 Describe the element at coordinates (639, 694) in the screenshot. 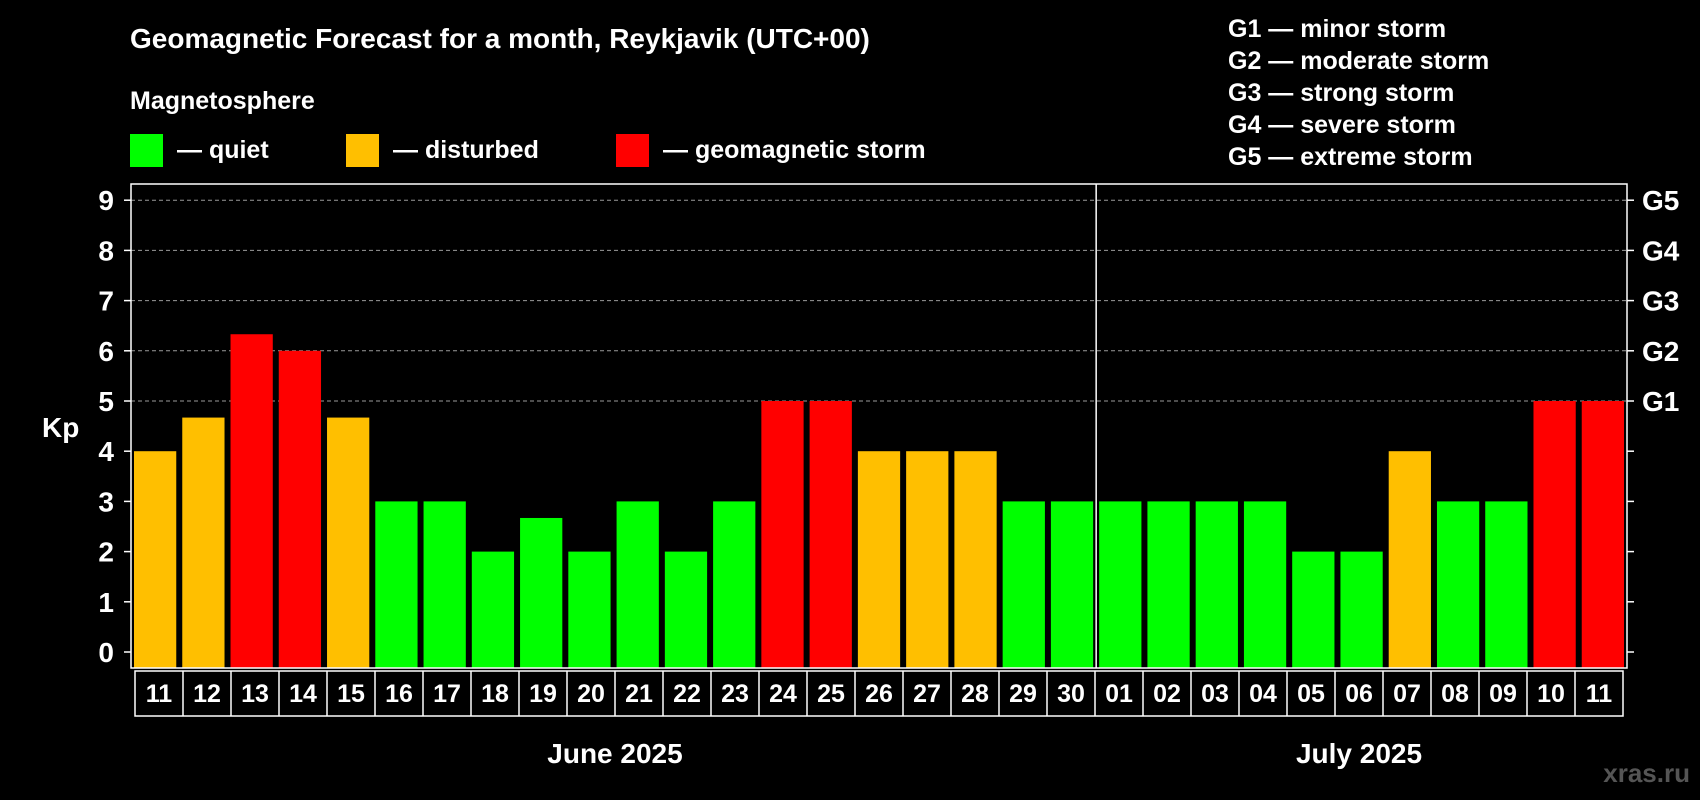

I see `day-label: 21` at that location.